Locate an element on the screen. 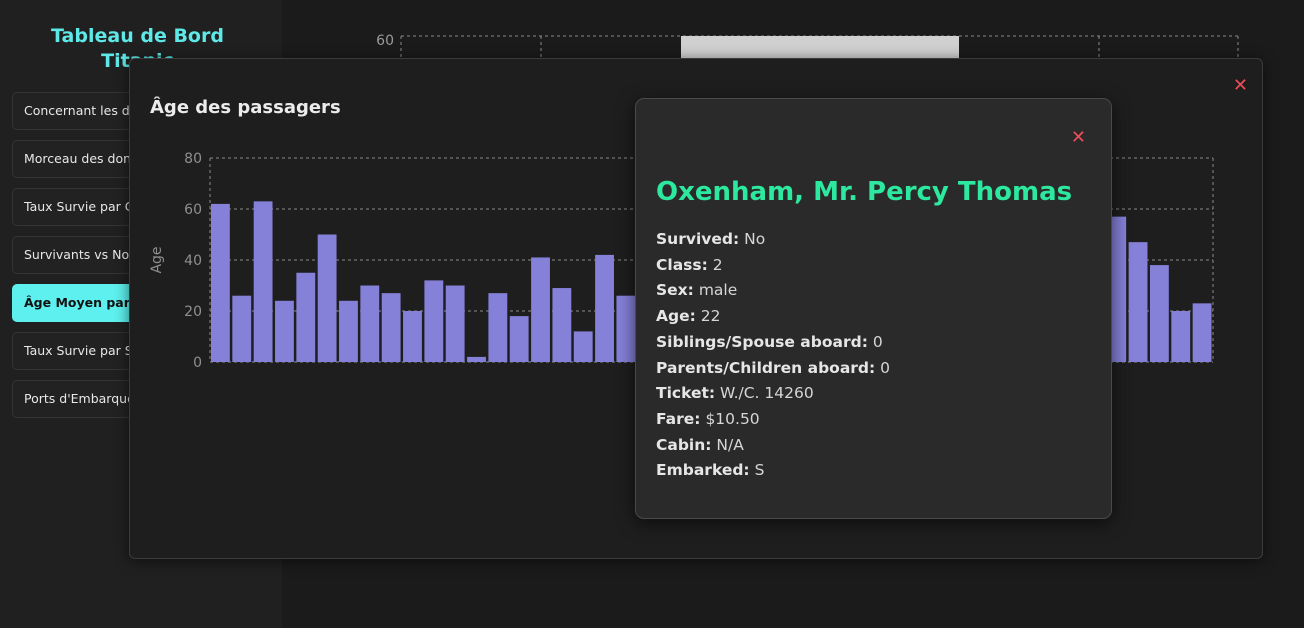 The image size is (1304, 628). detail-row: Sex: male is located at coordinates (773, 291).